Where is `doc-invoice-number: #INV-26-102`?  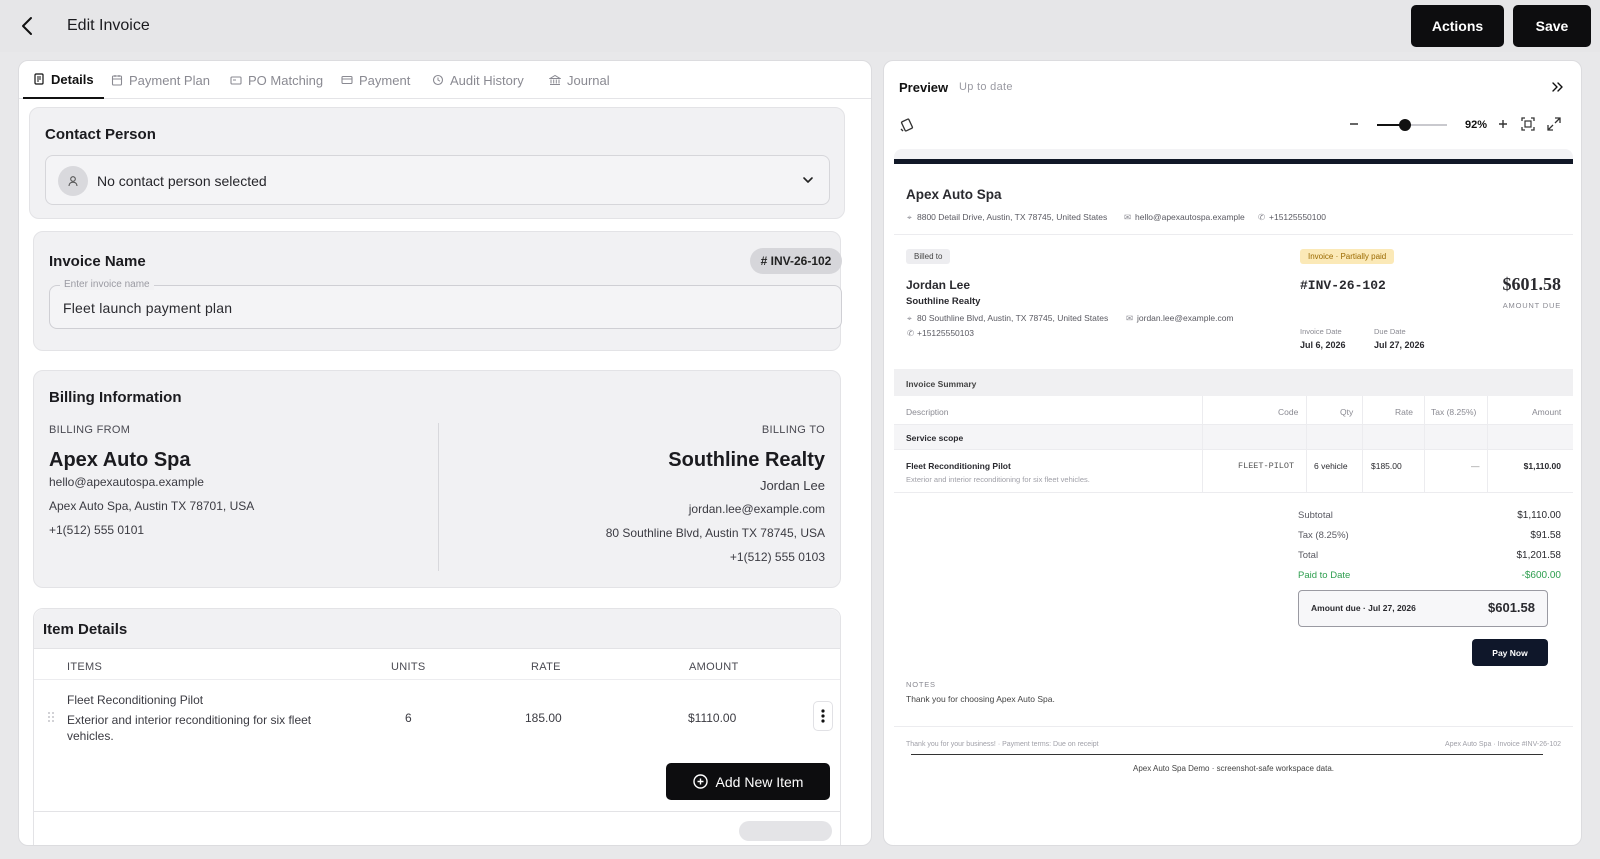
doc-invoice-number: #INV-26-102 is located at coordinates (1343, 285).